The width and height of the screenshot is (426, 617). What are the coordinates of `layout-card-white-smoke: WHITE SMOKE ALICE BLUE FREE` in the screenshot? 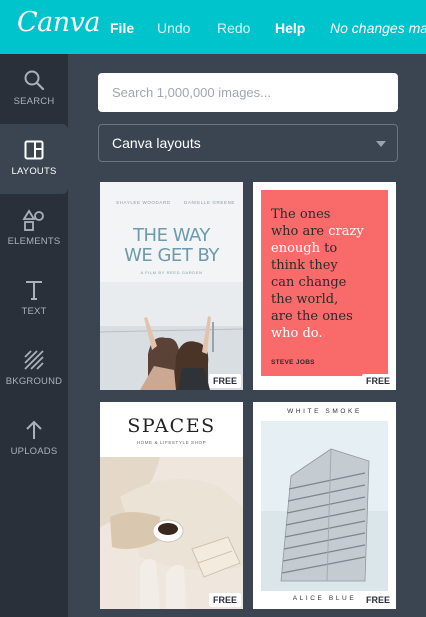 It's located at (324, 505).